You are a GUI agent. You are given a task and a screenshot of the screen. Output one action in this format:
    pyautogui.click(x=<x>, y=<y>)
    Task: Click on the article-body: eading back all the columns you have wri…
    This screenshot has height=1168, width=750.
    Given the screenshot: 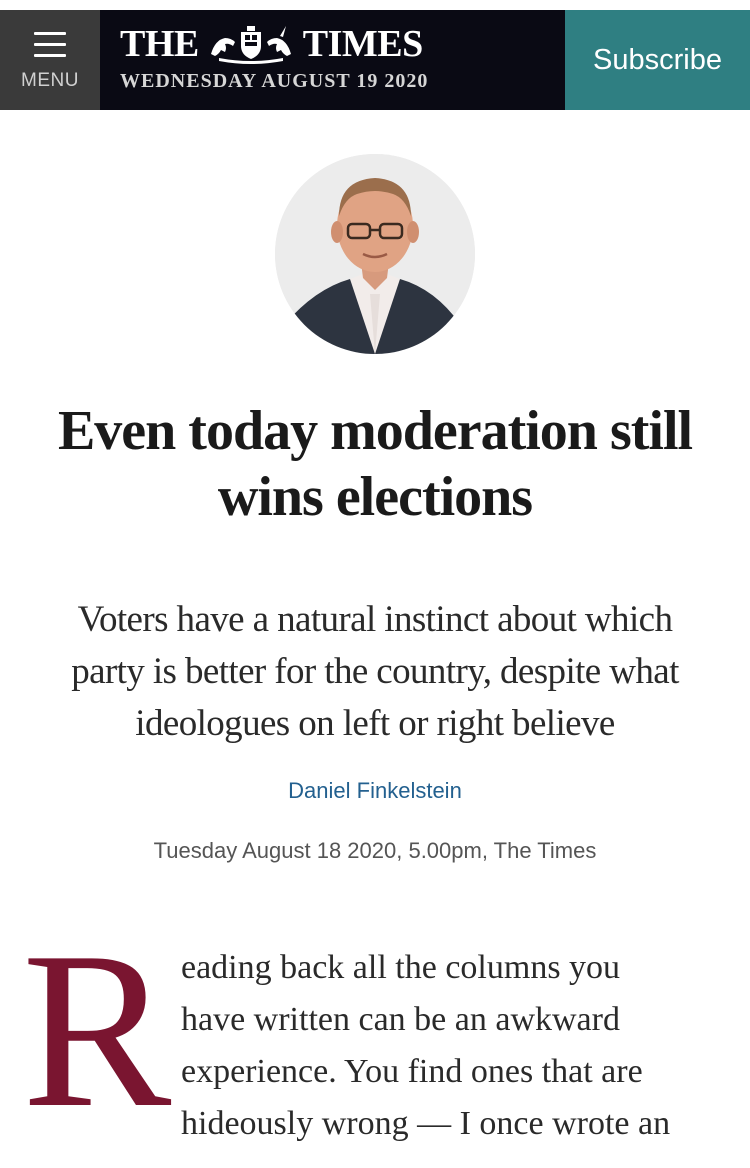 What is the action you would take?
    pyautogui.click(x=461, y=1046)
    